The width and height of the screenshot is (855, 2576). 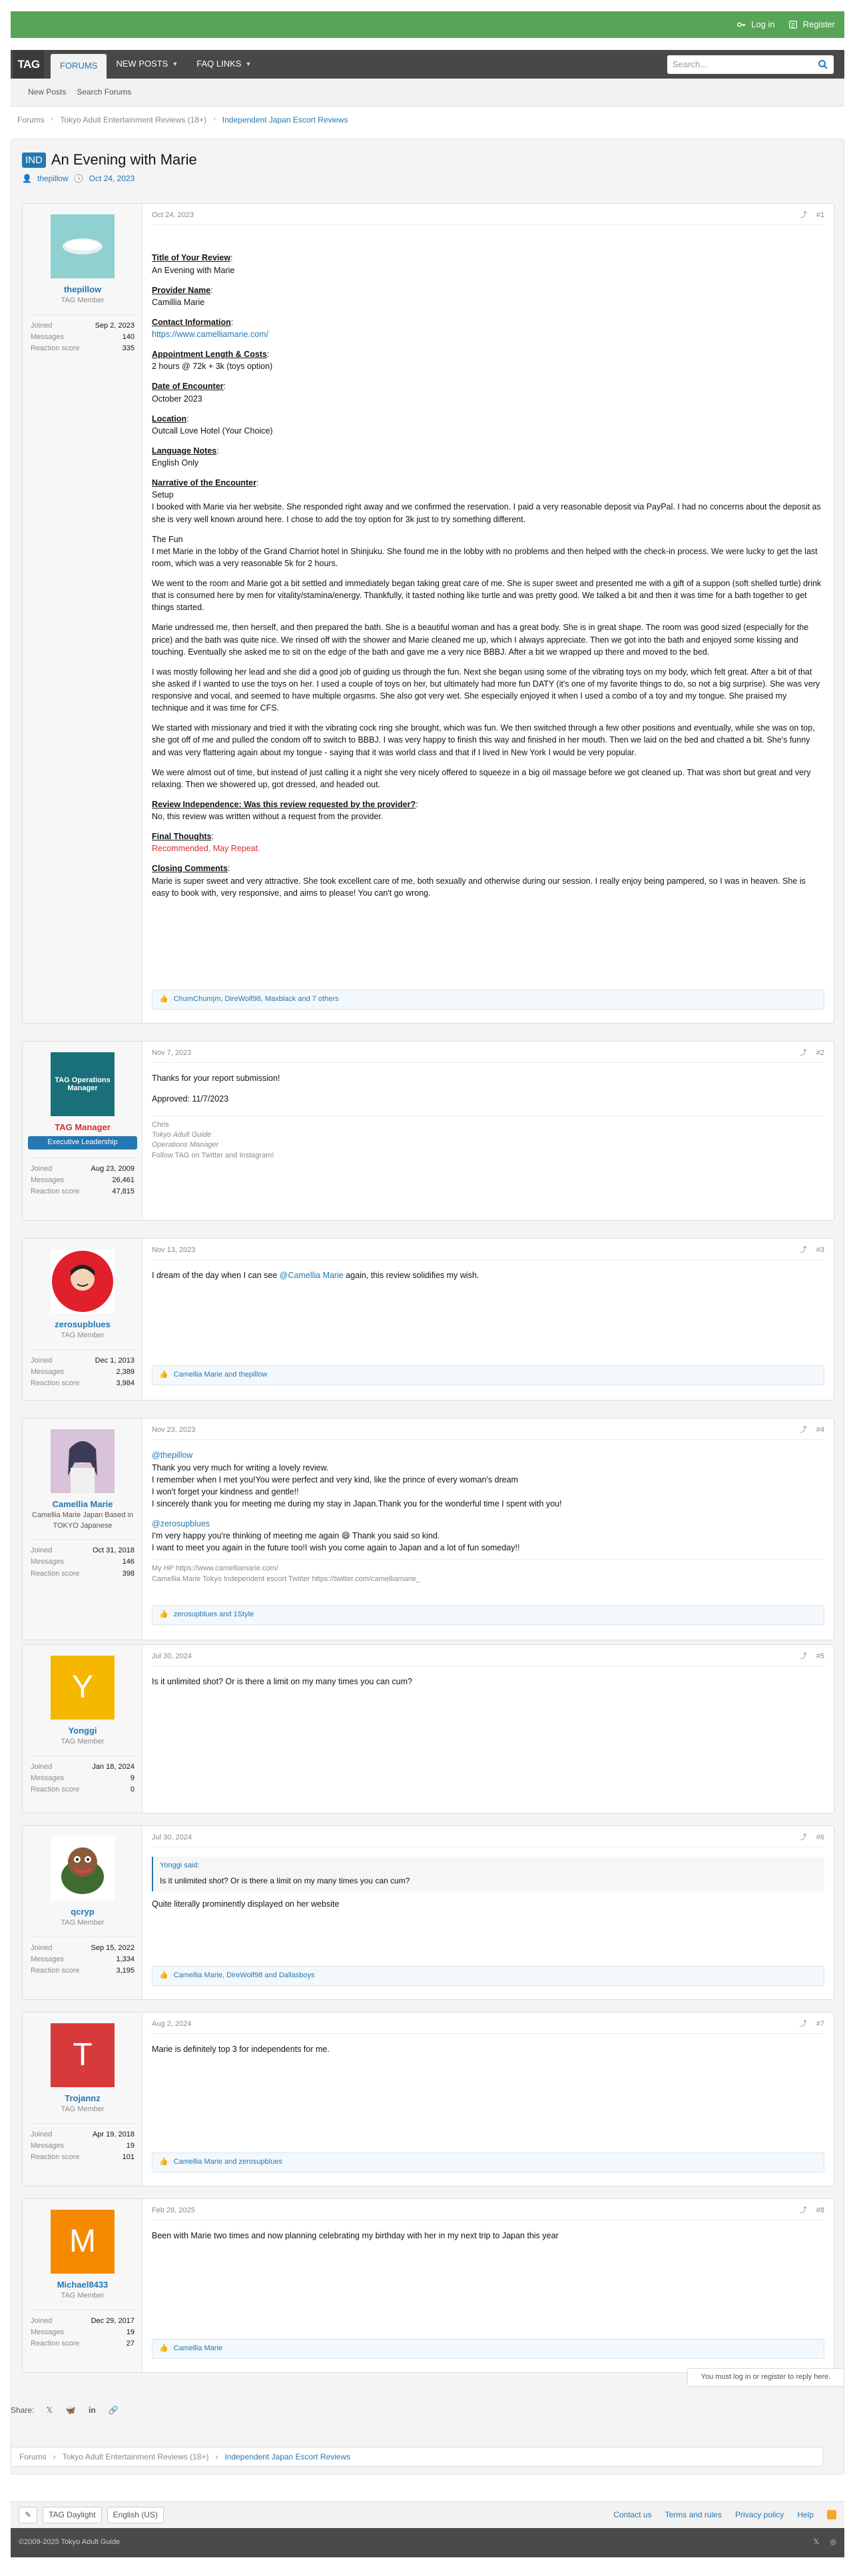 What do you see at coordinates (83, 290) in the screenshot?
I see `username: thepillow` at bounding box center [83, 290].